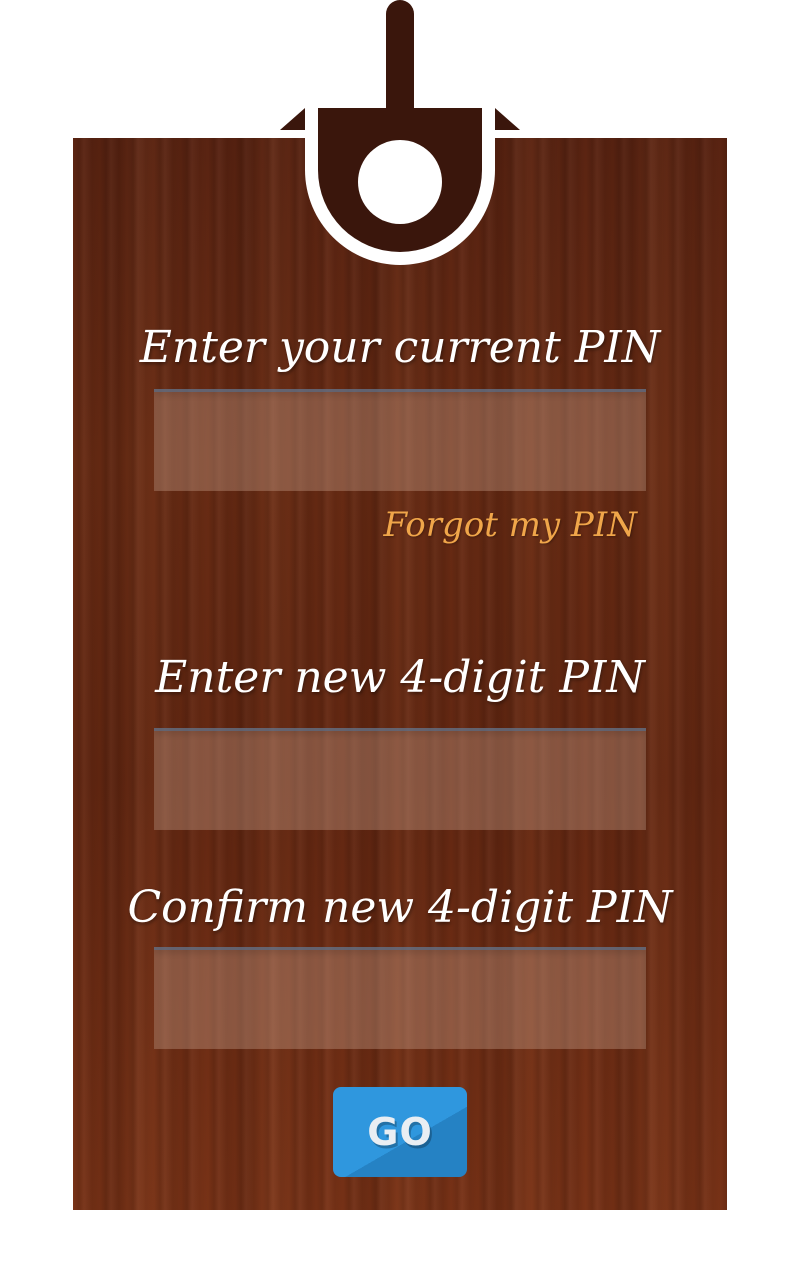 This screenshot has width=800, height=1280. I want to click on new-pin-input, so click(400, 779).